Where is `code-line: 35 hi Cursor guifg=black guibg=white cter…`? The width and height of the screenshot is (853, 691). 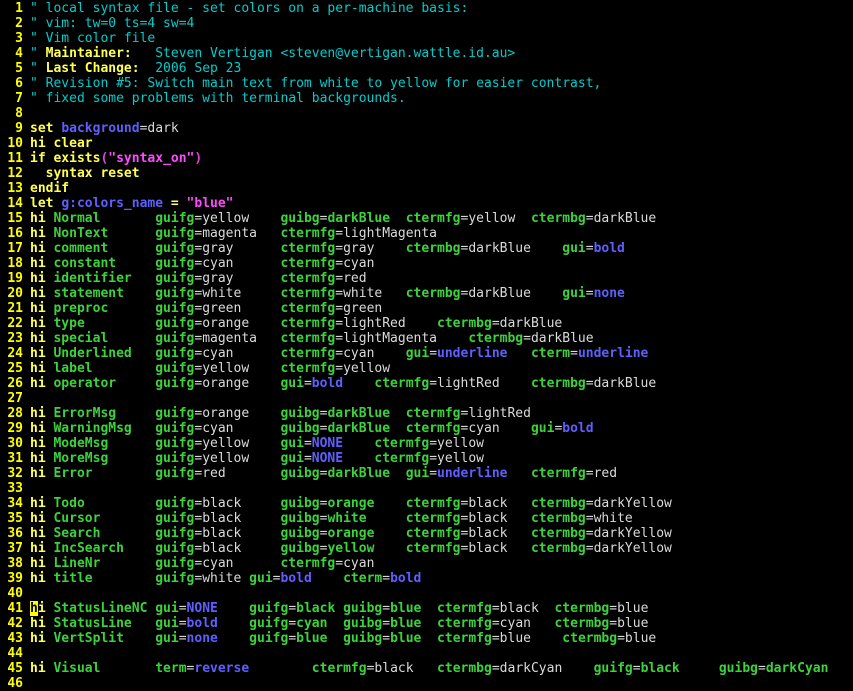 code-line: 35 hi Cursor guifg=black guibg=white cter… is located at coordinates (426, 518).